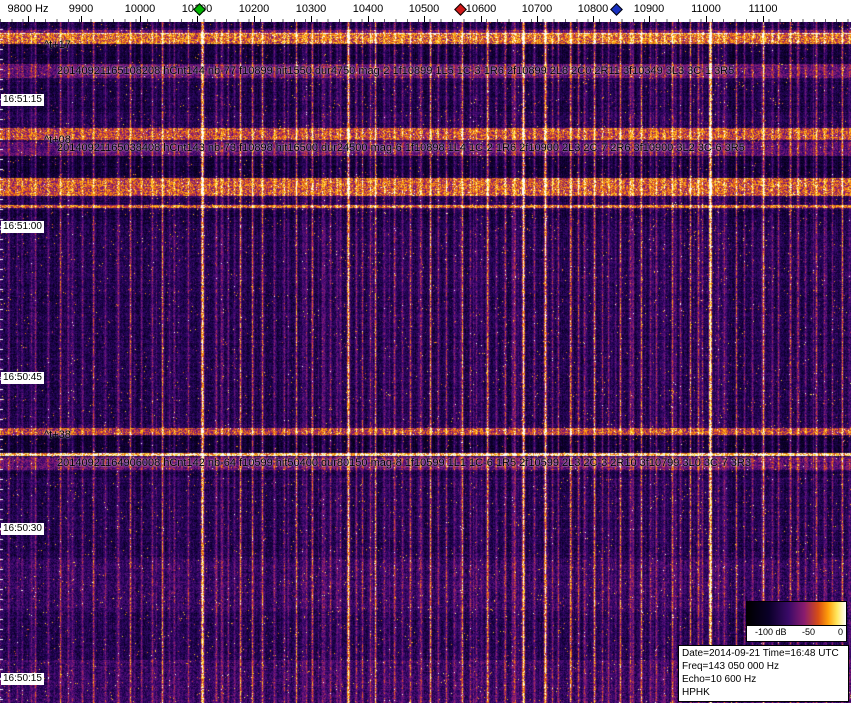 This screenshot has width=851, height=703. Describe the element at coordinates (731, 666) in the screenshot. I see `info-frequency: Freq=143 050 000 Hz` at that location.